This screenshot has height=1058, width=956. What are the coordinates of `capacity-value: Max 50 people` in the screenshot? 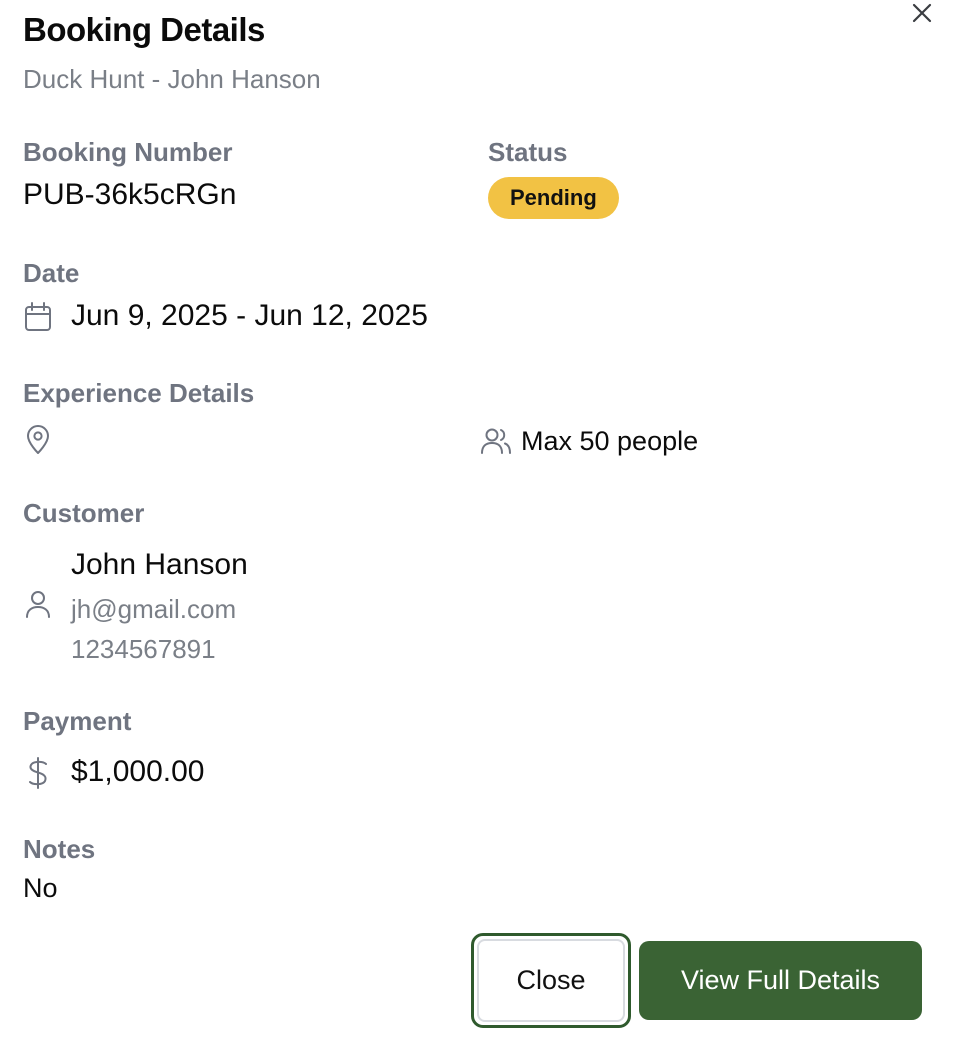 It's located at (610, 441).